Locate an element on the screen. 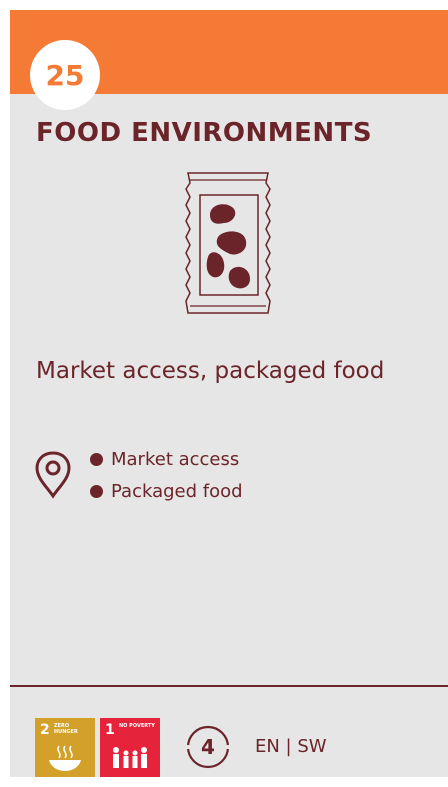  sdg-2-badge: 2 ZERO HUNGER is located at coordinates (65, 747).